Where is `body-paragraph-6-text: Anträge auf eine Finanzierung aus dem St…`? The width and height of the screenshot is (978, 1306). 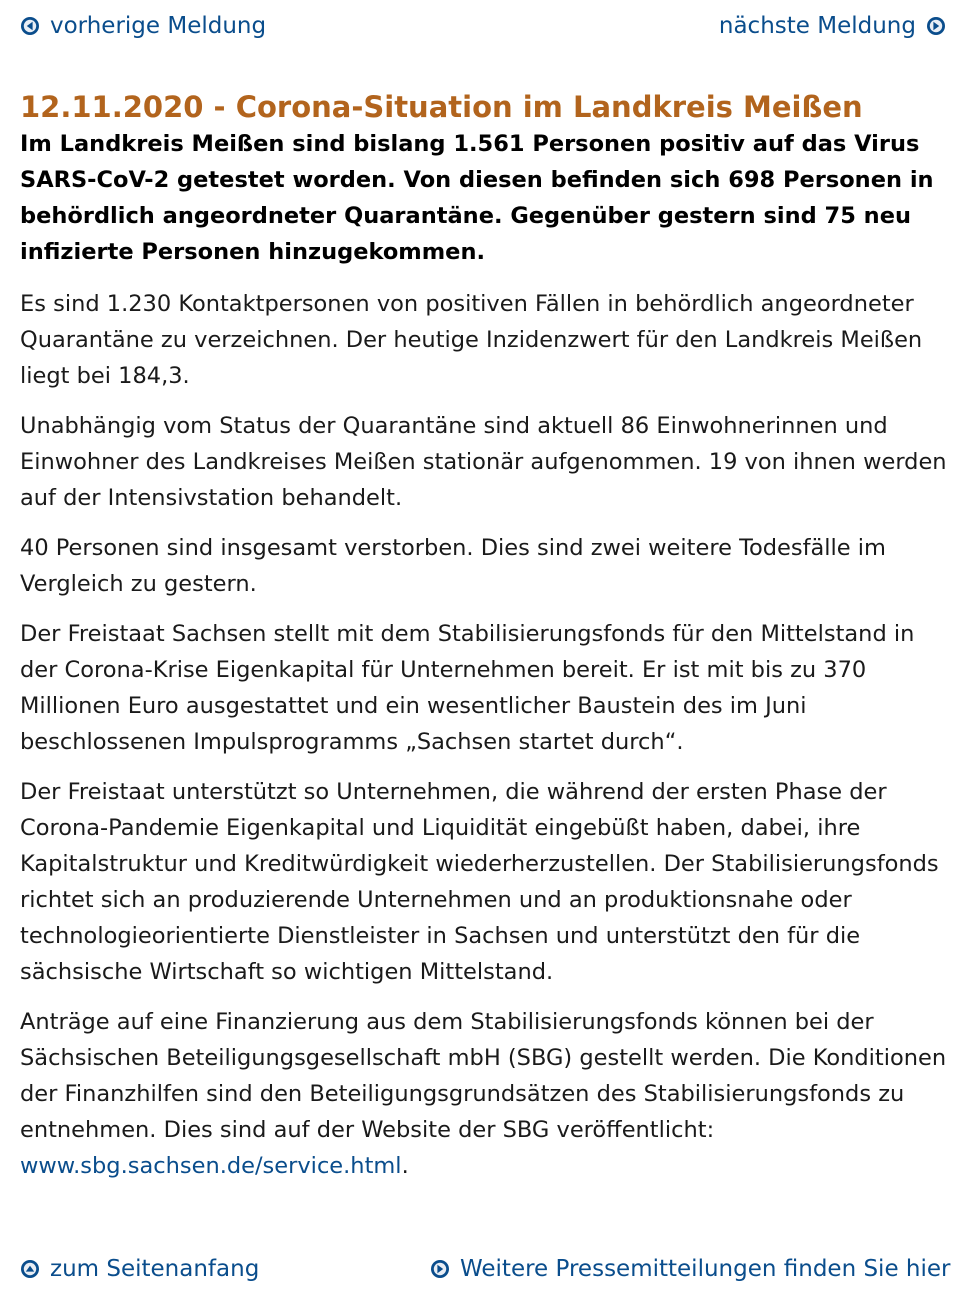
body-paragraph-6-text: Anträge auf eine Finanzierung aus dem St… is located at coordinates (483, 1076).